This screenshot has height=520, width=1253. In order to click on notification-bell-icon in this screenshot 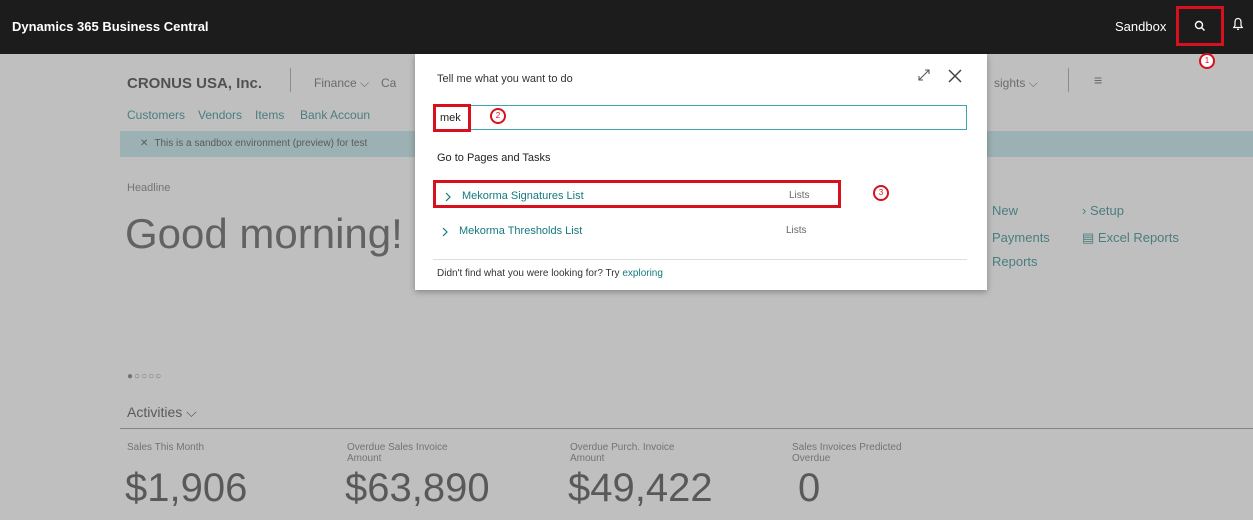, I will do `click(1238, 24)`.